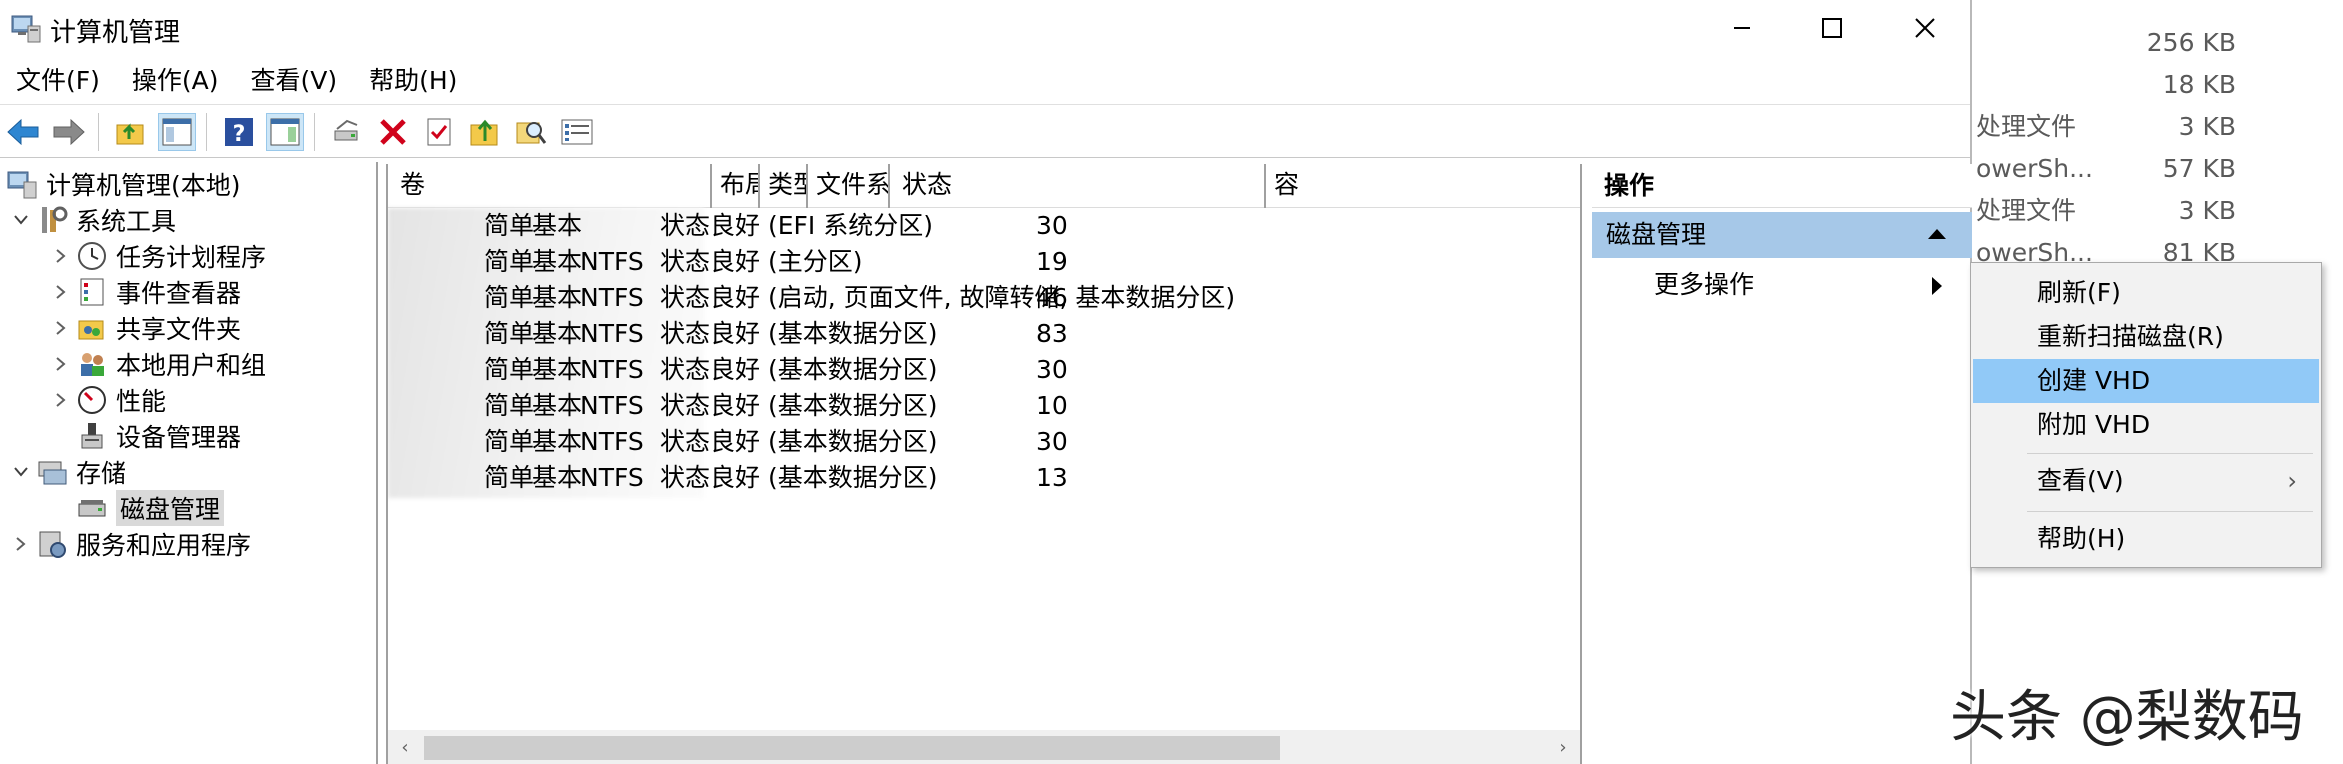 Image resolution: width=2343 pixels, height=764 pixels. Describe the element at coordinates (1782, 235) in the screenshot. I see `actions-section-disk-management: 磁盘管理` at that location.